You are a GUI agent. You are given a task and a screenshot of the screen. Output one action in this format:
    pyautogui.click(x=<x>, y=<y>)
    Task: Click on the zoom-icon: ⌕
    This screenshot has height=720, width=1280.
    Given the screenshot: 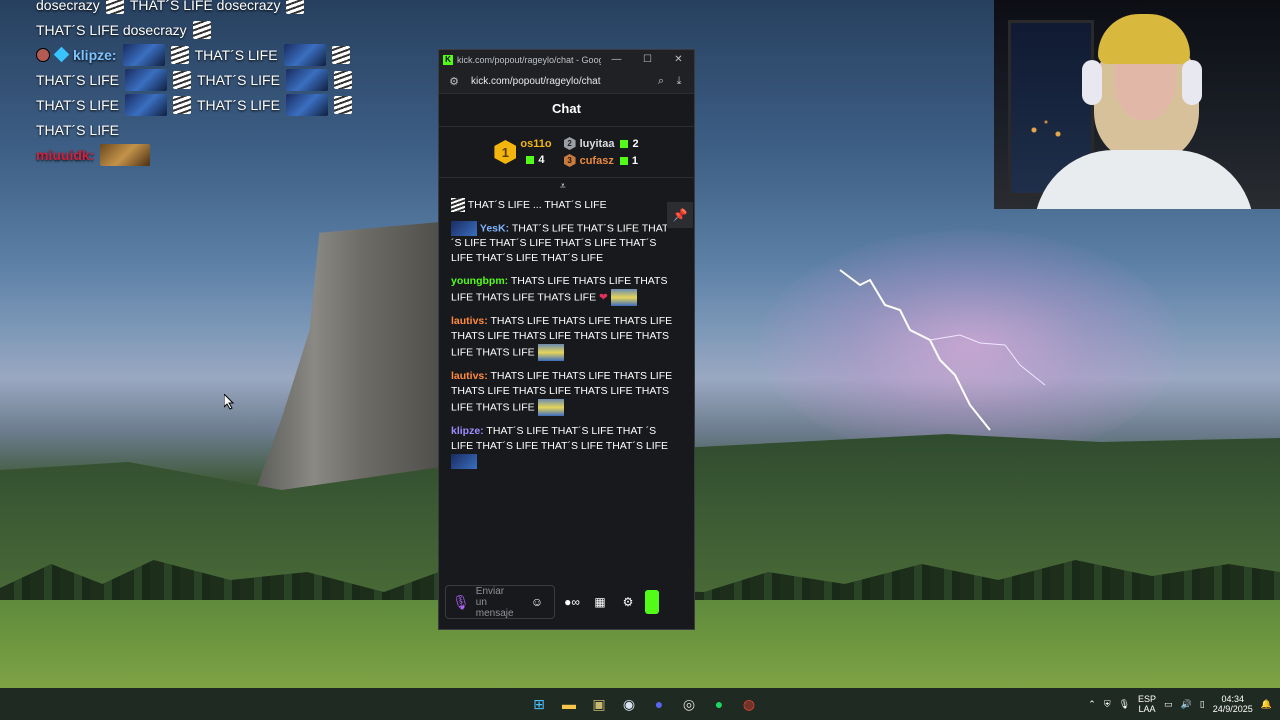 What is the action you would take?
    pyautogui.click(x=661, y=81)
    